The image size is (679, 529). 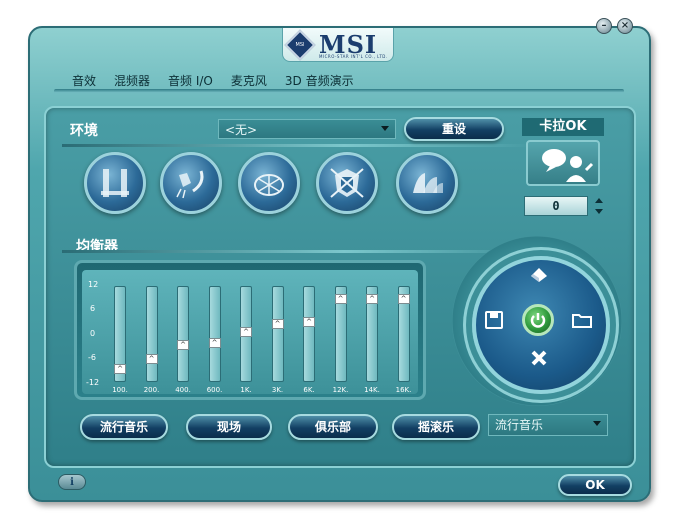 I want to click on db-label-12: 12, so click(x=93, y=284).